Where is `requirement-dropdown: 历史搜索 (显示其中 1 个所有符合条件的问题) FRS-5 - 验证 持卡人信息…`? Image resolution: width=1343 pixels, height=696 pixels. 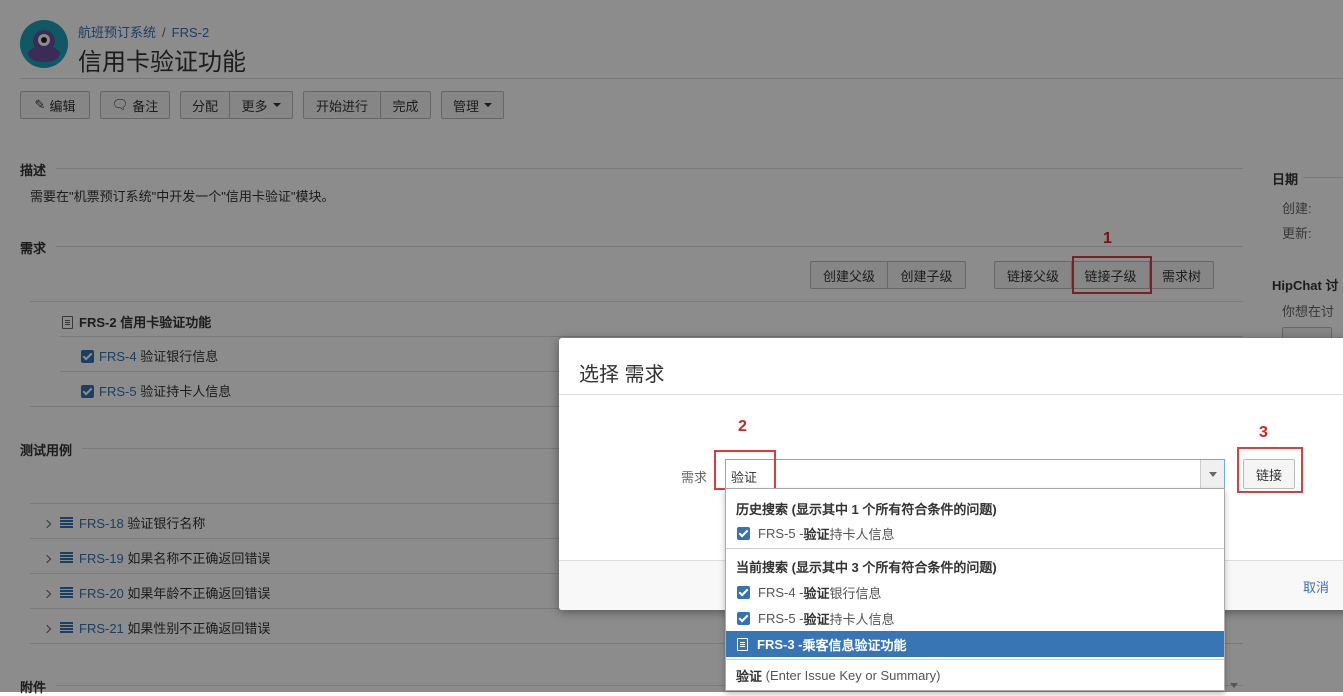
requirement-dropdown: 历史搜索 (显示其中 1 个所有符合条件的问题) FRS-5 - 验证 持卡人信息… is located at coordinates (975, 589).